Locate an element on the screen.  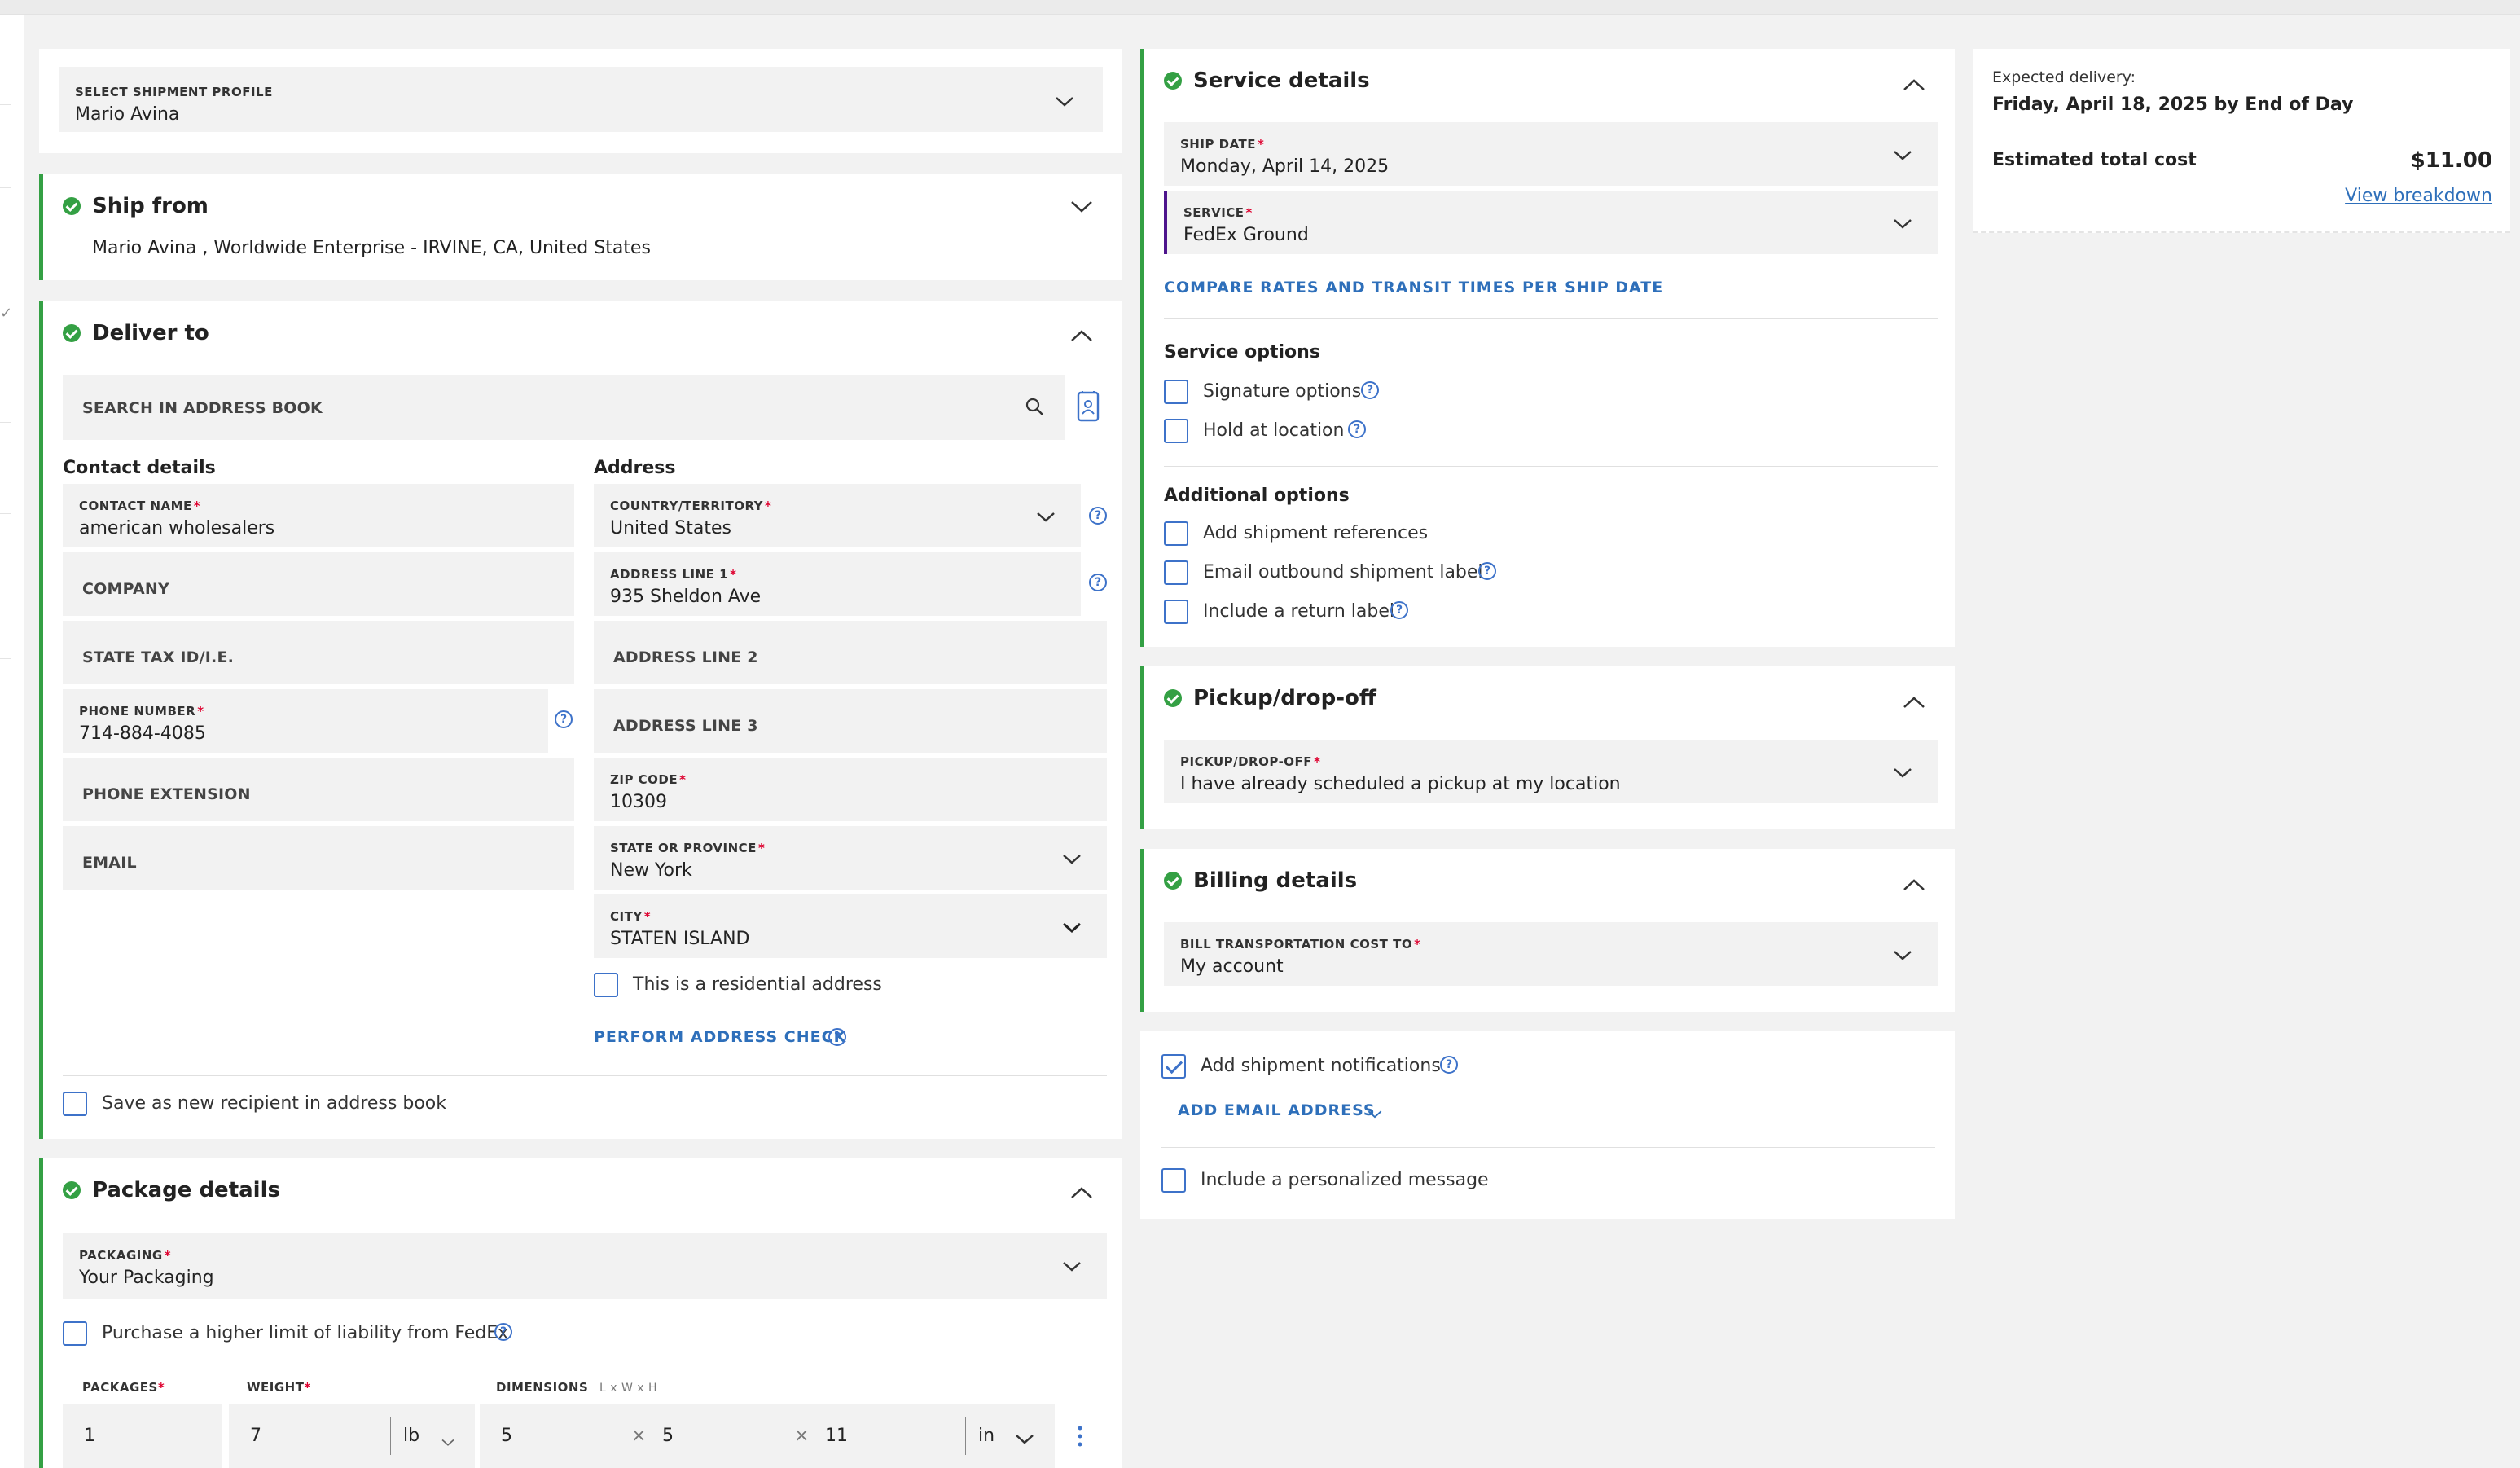
contact-name-field: CONTACT NAME * american wholesalers is located at coordinates (319, 515).